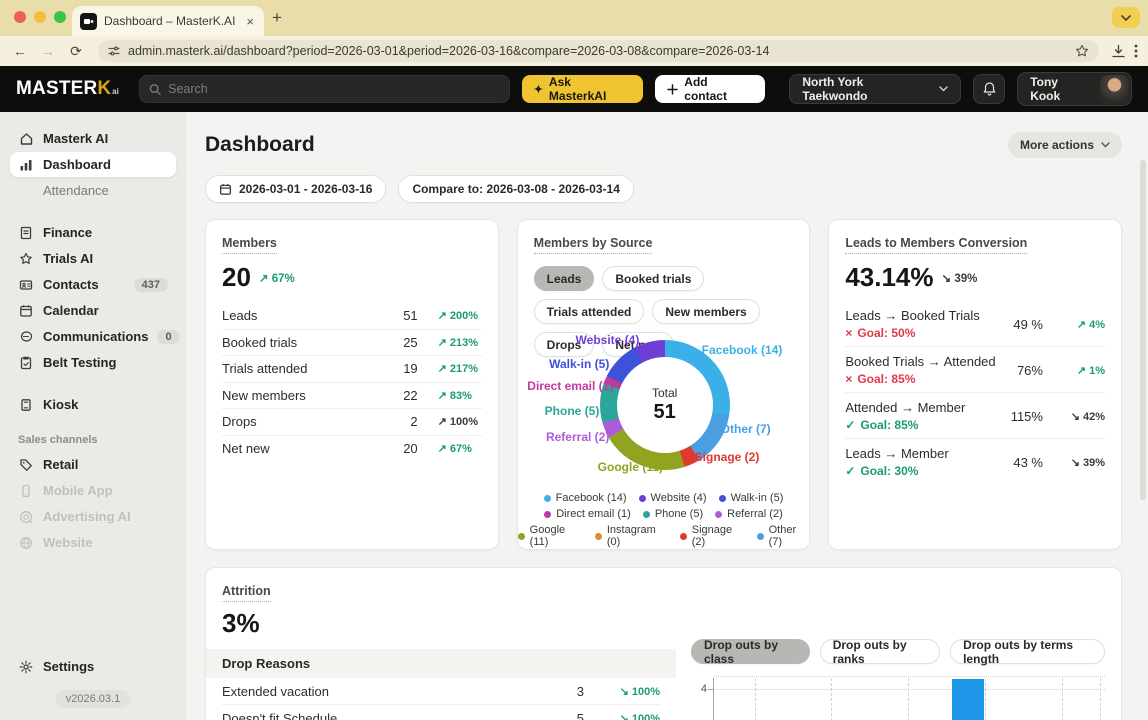 The image size is (1148, 720). I want to click on donut-label-website: Website (4), so click(607, 340).